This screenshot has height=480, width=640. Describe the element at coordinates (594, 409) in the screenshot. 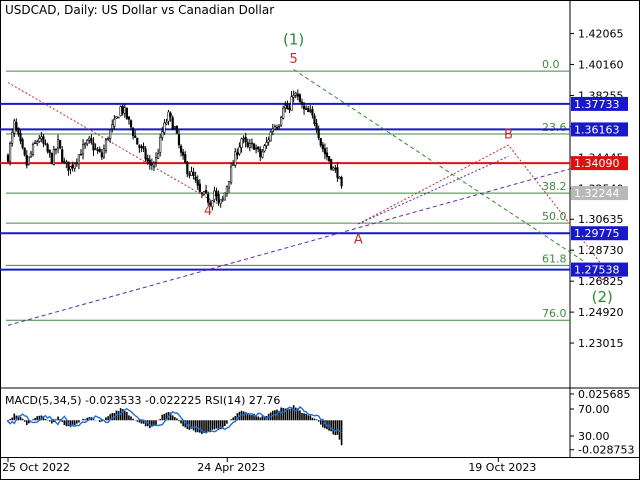

I see `sub-tick-label: 70.00` at that location.